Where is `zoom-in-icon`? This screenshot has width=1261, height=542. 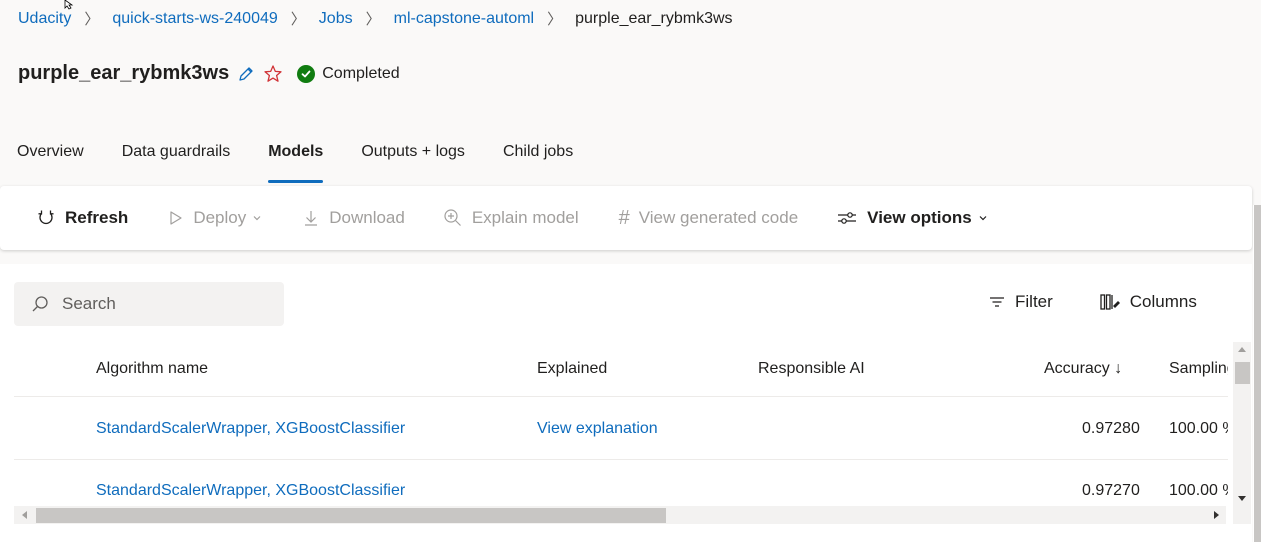 zoom-in-icon is located at coordinates (453, 218).